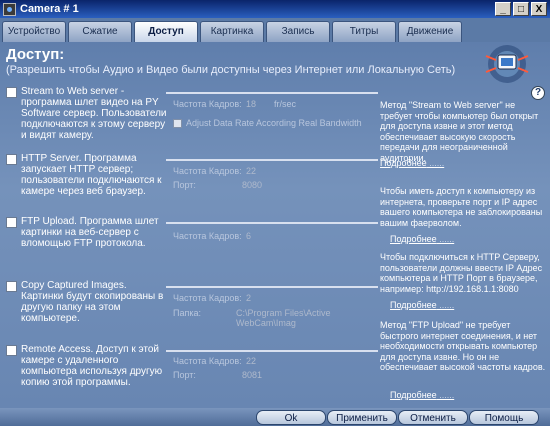  What do you see at coordinates (539, 9) in the screenshot?
I see `close-button: X` at bounding box center [539, 9].